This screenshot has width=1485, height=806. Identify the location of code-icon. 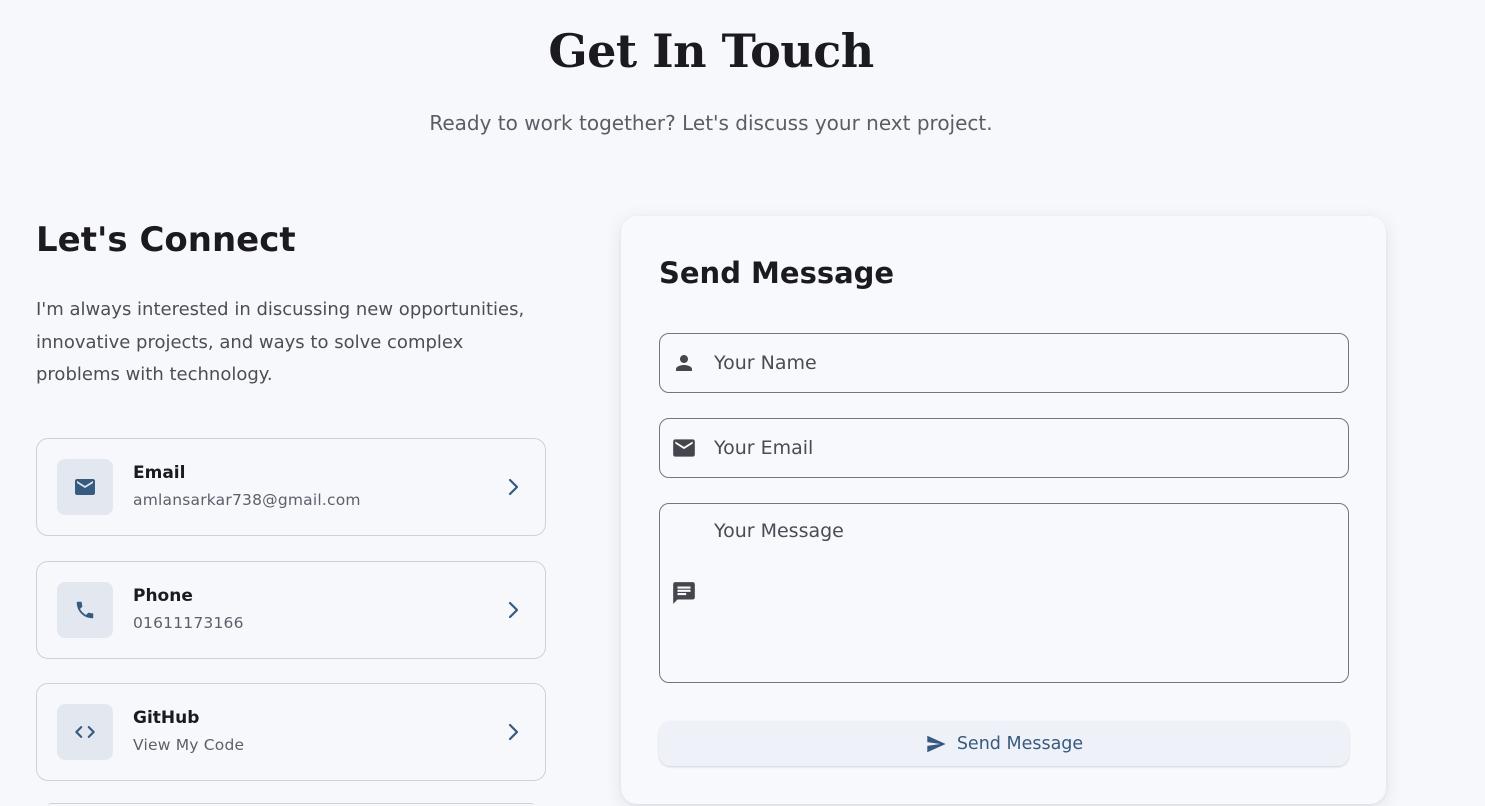
(85, 732).